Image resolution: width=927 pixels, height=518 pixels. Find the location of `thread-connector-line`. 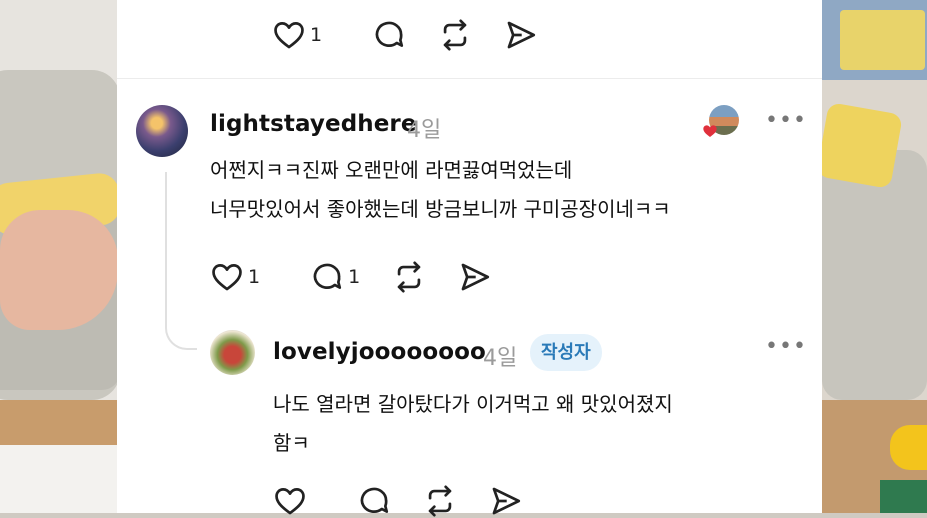

thread-connector-line is located at coordinates (181, 261).